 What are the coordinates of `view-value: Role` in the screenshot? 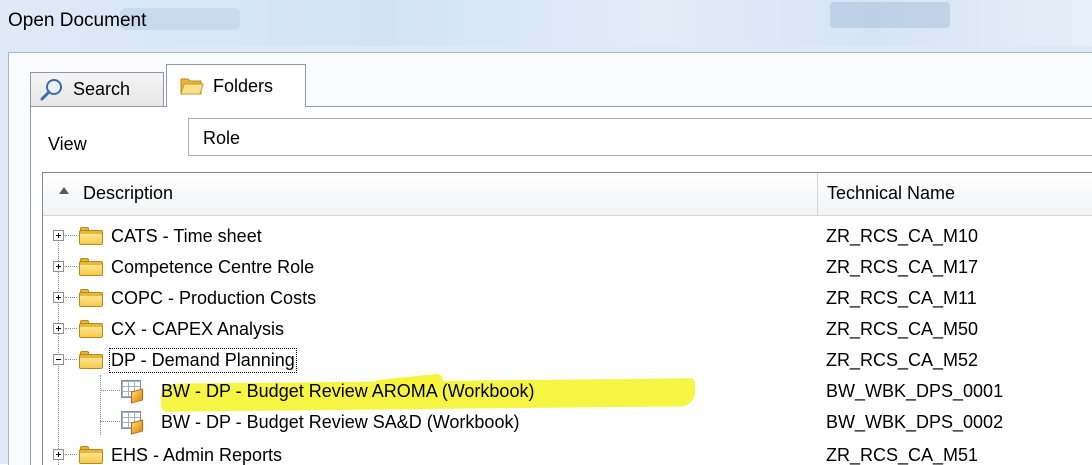 It's located at (222, 138).